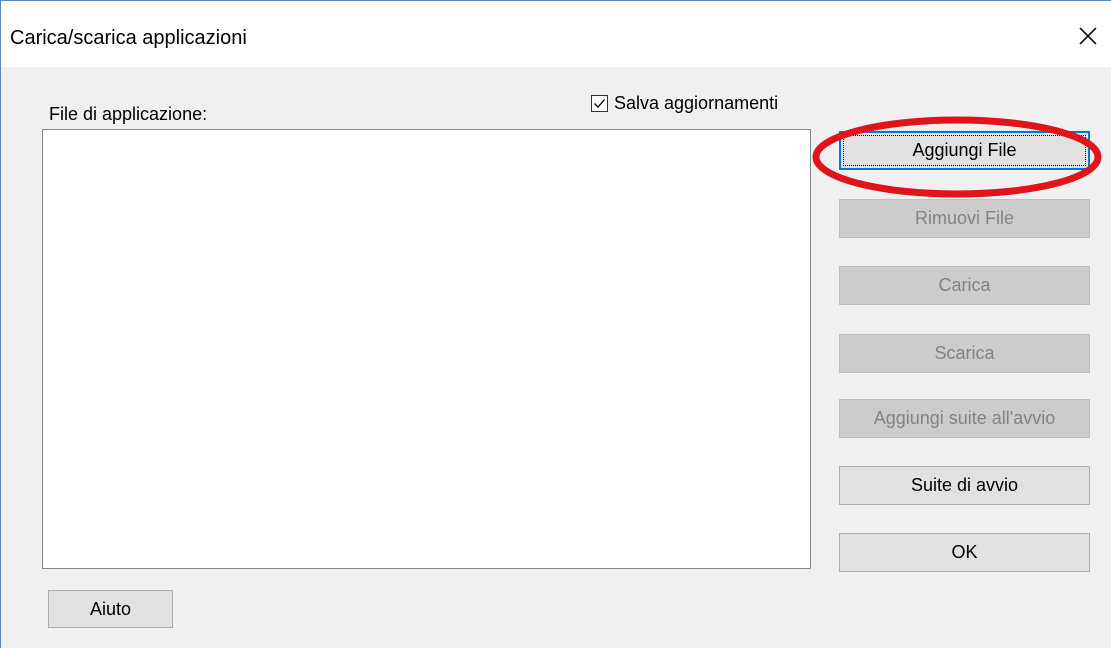 The height and width of the screenshot is (648, 1111). I want to click on remove-file-label: Rimuovi File, so click(964, 218).